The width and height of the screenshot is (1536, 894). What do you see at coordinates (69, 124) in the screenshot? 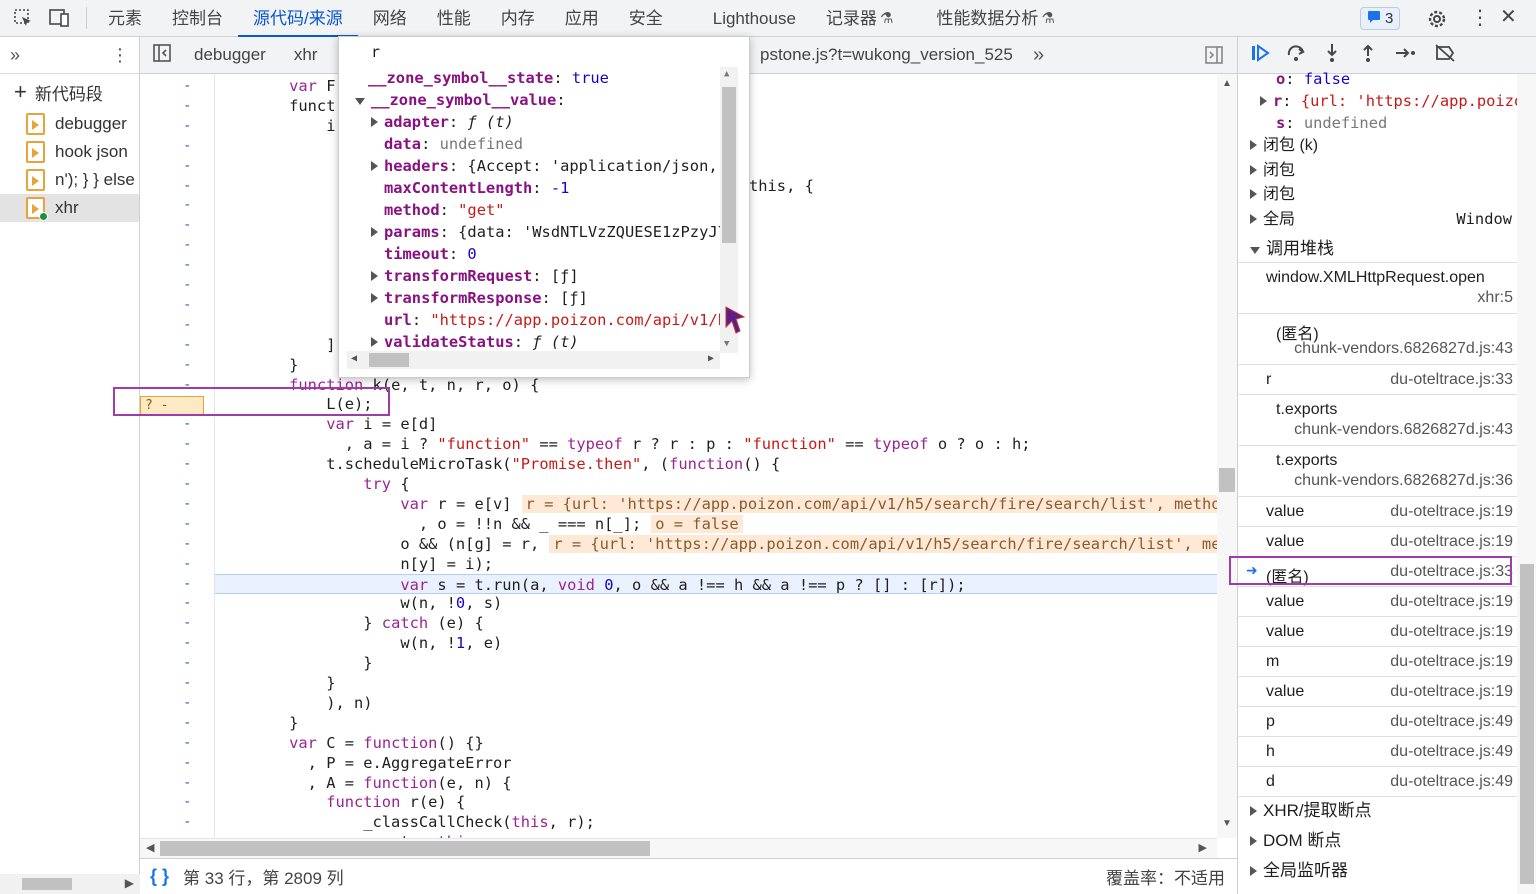
I see `snippet-item: debugger` at bounding box center [69, 124].